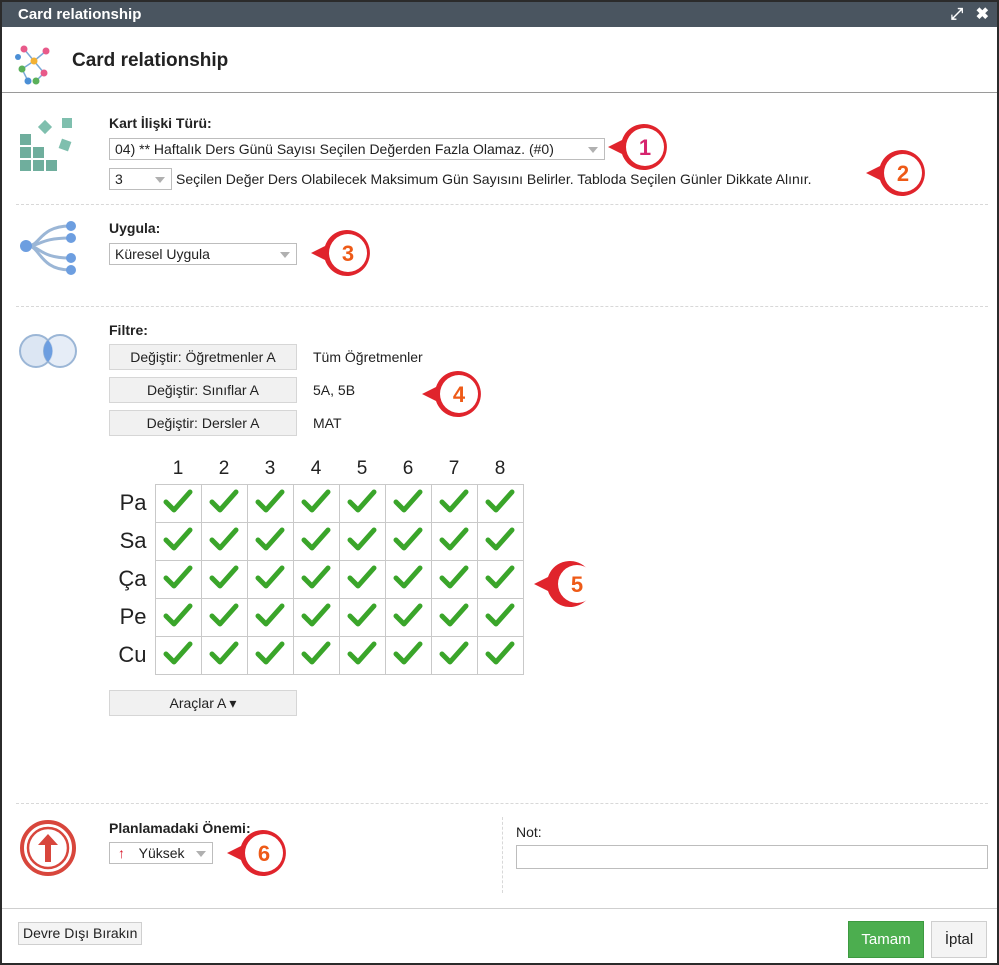 The image size is (999, 965). I want to click on priority-value: Yüksek, so click(161, 853).